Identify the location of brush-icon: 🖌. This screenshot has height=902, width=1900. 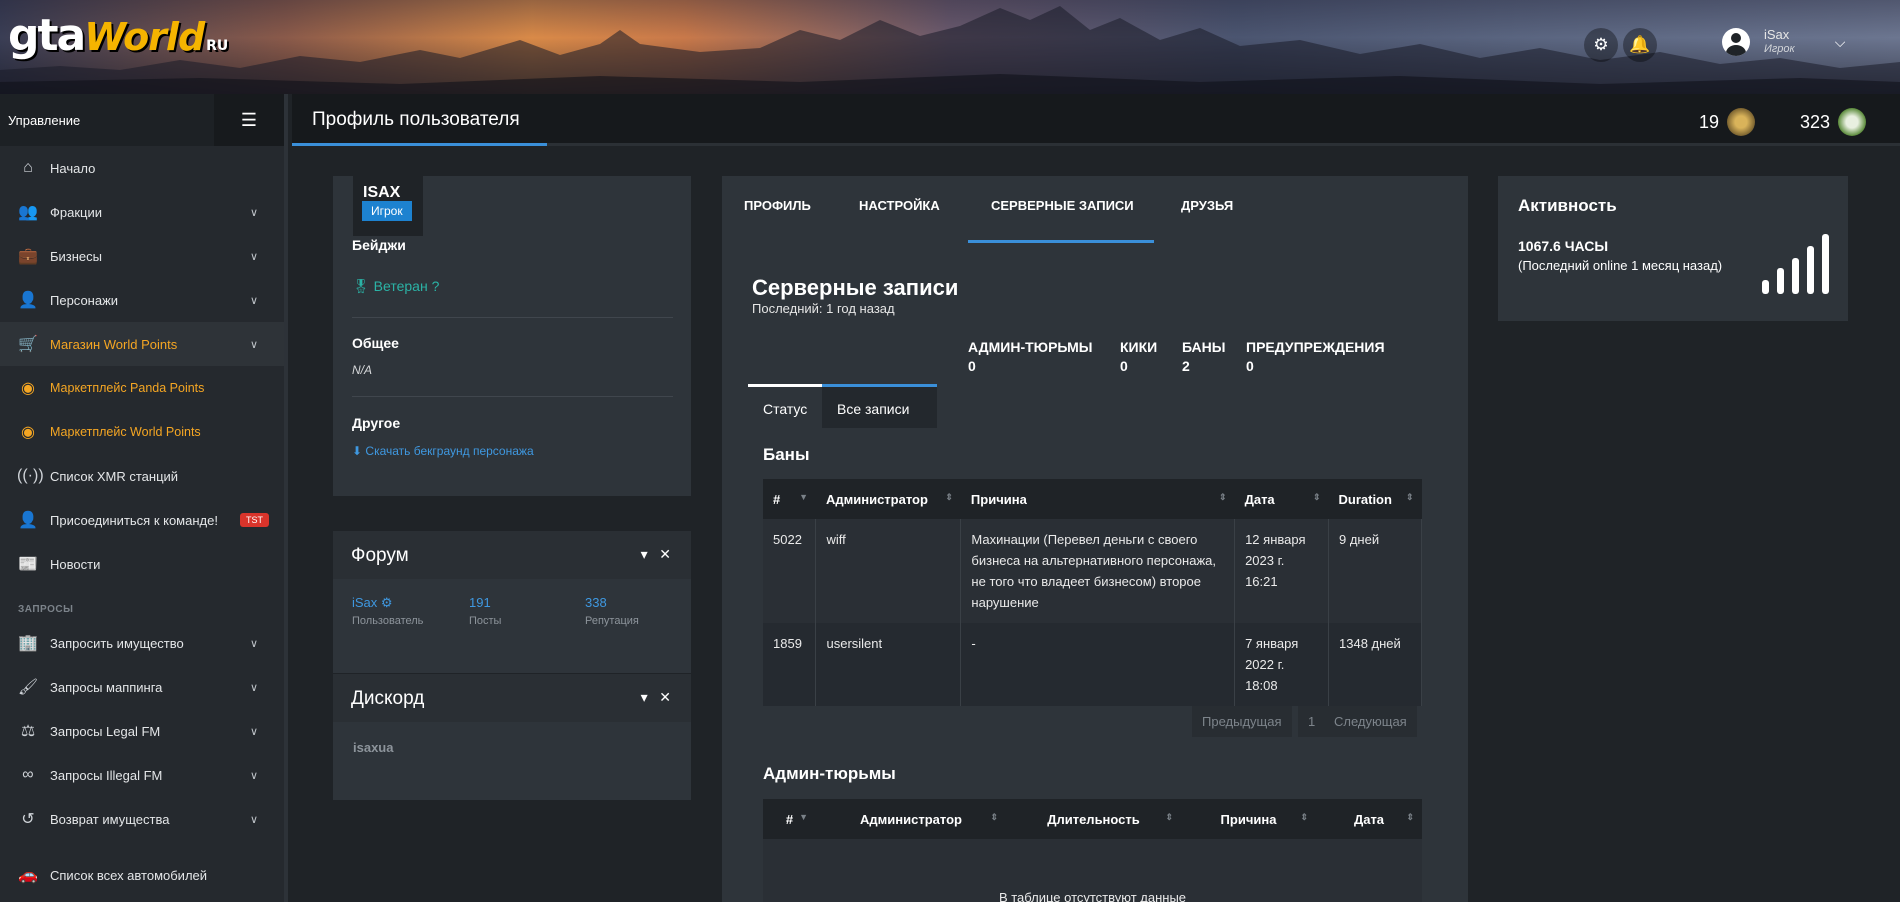
(28, 687).